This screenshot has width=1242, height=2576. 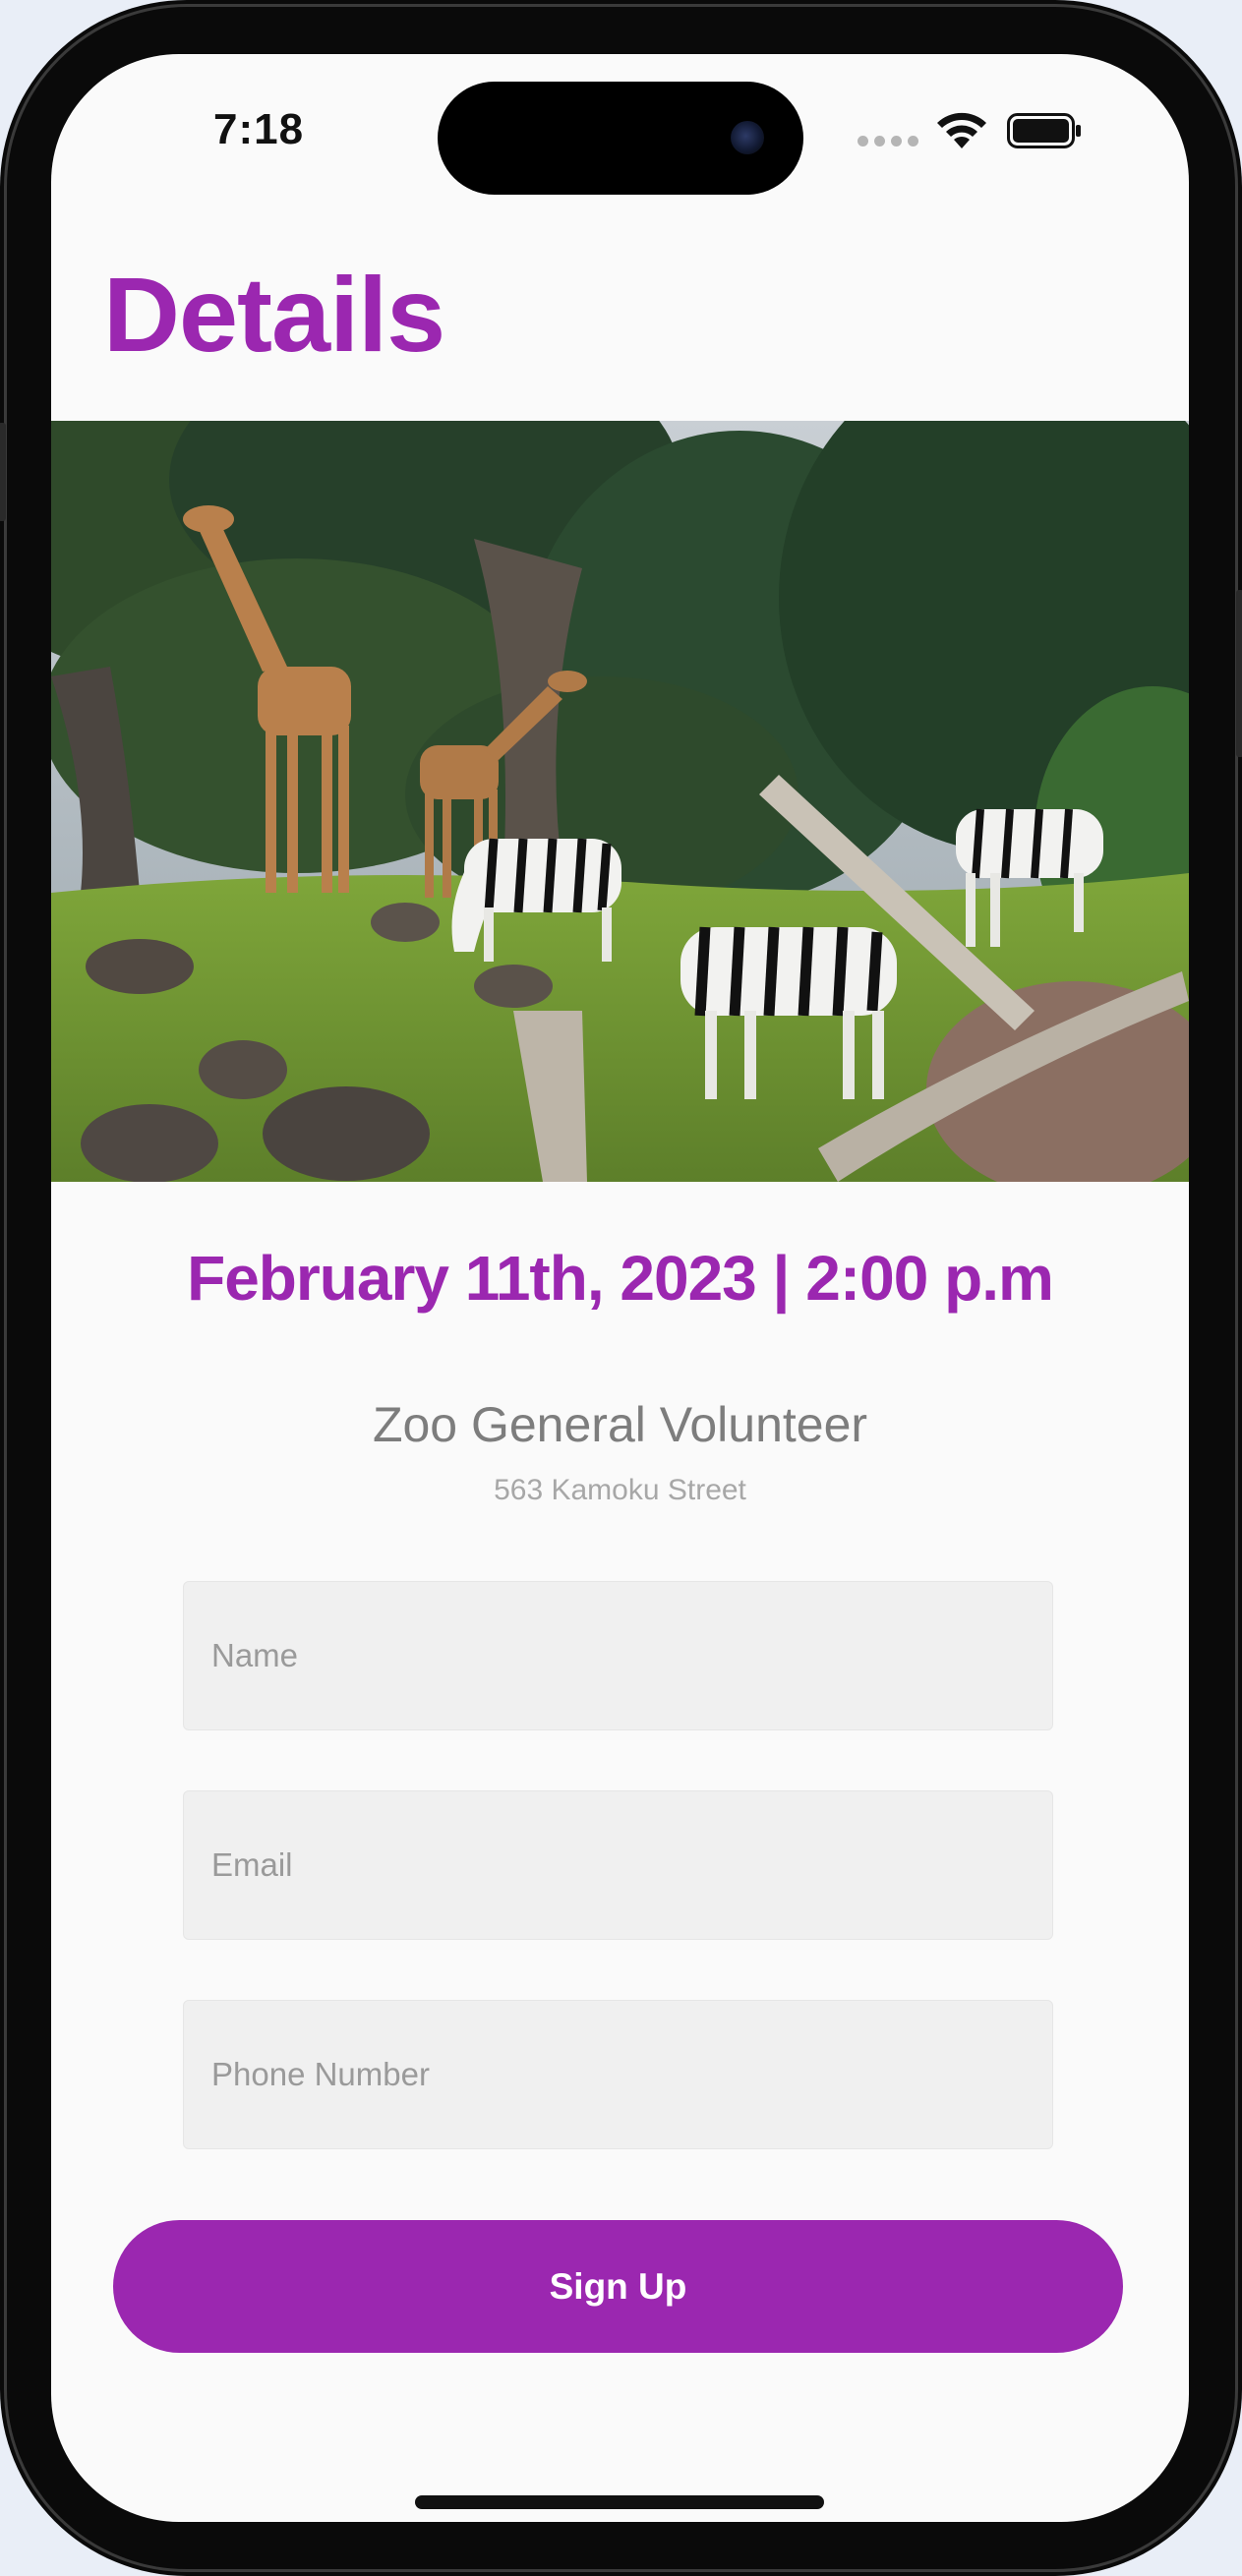 What do you see at coordinates (259, 129) in the screenshot?
I see `status-time: 7:18` at bounding box center [259, 129].